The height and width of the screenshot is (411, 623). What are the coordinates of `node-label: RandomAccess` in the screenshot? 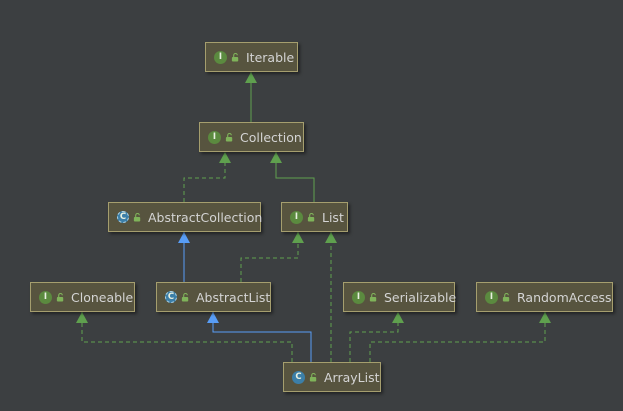 It's located at (564, 297).